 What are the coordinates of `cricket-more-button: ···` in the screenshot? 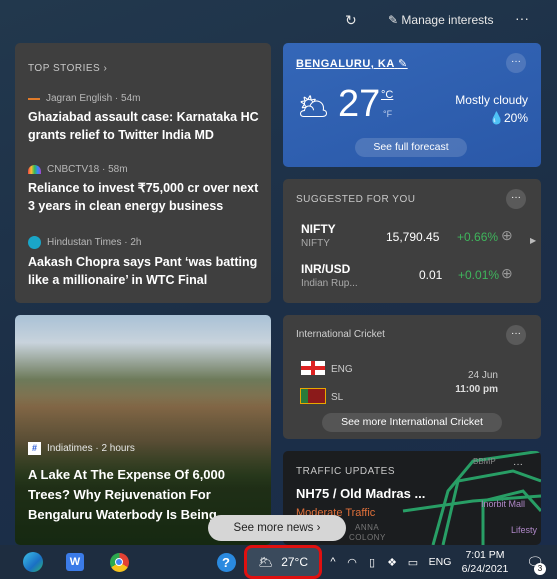 It's located at (516, 335).